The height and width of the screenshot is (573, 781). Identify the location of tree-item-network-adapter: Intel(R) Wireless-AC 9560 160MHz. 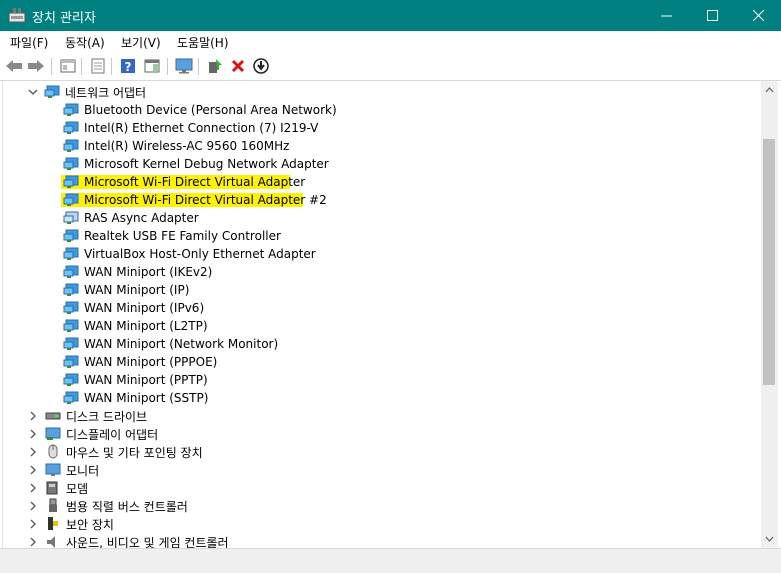
(373, 146).